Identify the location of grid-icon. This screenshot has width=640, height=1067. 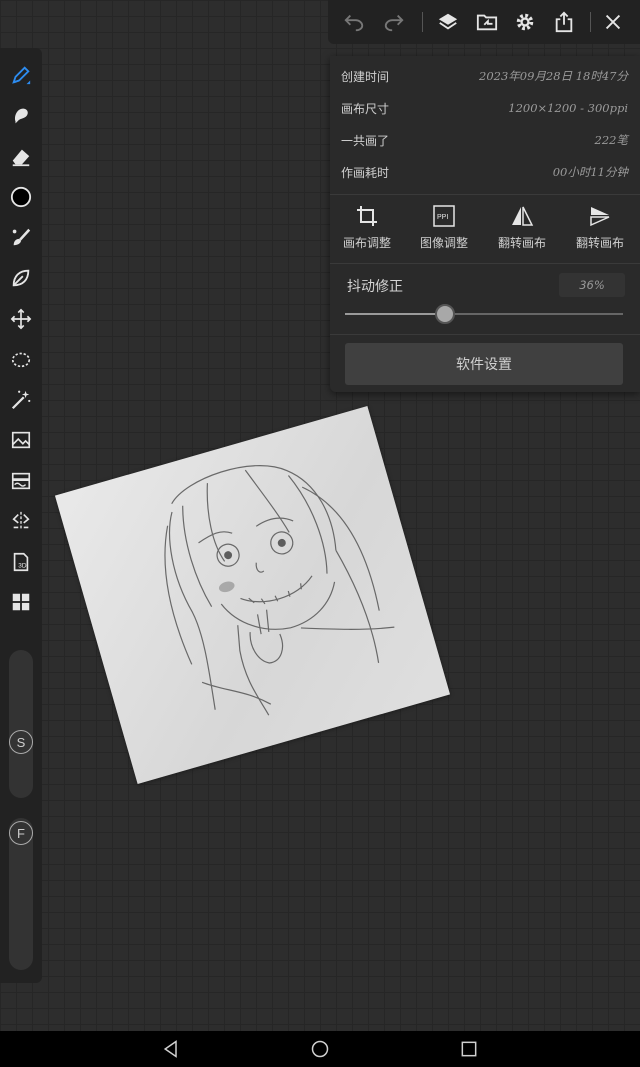
(21, 602).